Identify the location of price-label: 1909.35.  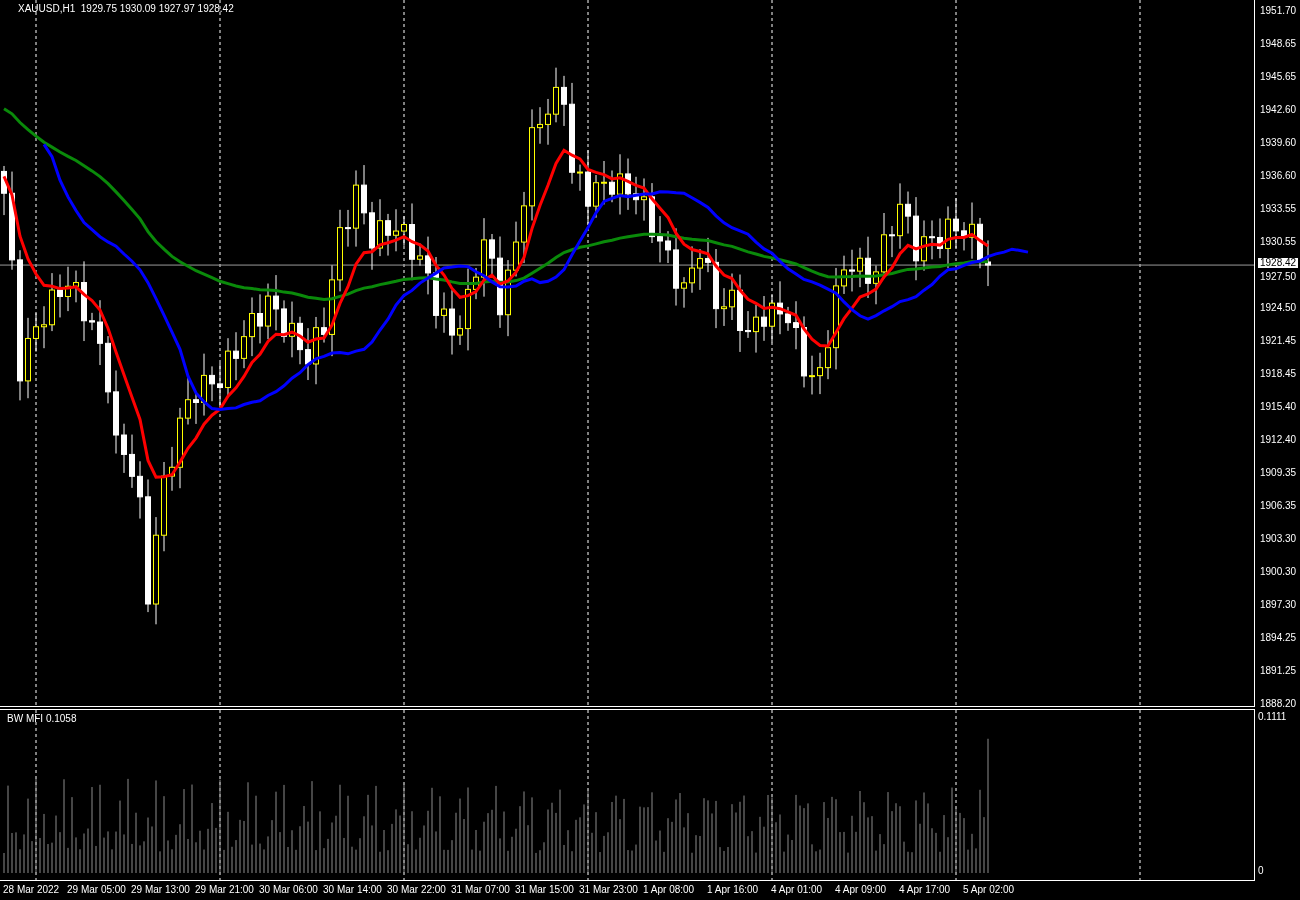
(1278, 473).